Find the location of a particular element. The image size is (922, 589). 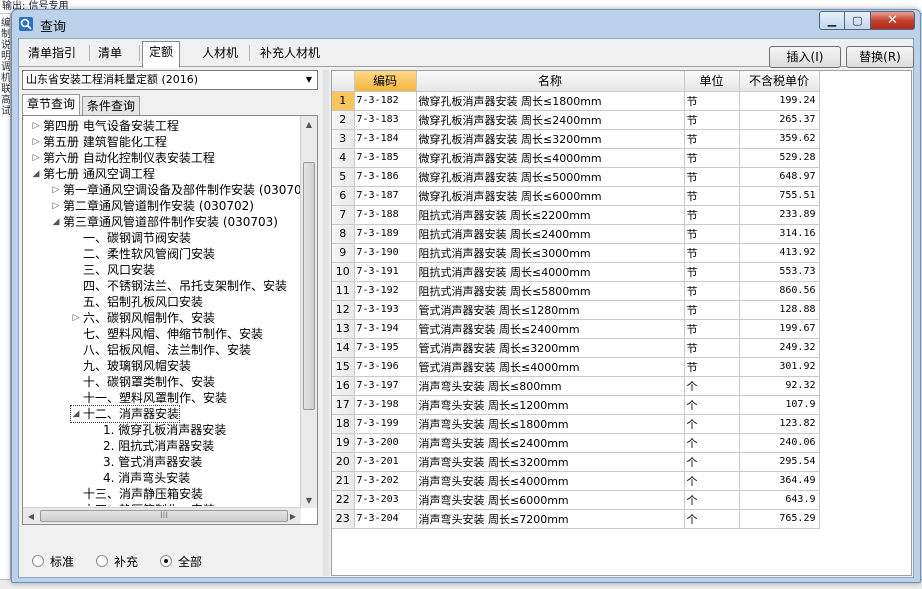

table-row: 18 7-3-199 消声弯头安装 周长≤1800mm 个 123.82 is located at coordinates (576, 424).